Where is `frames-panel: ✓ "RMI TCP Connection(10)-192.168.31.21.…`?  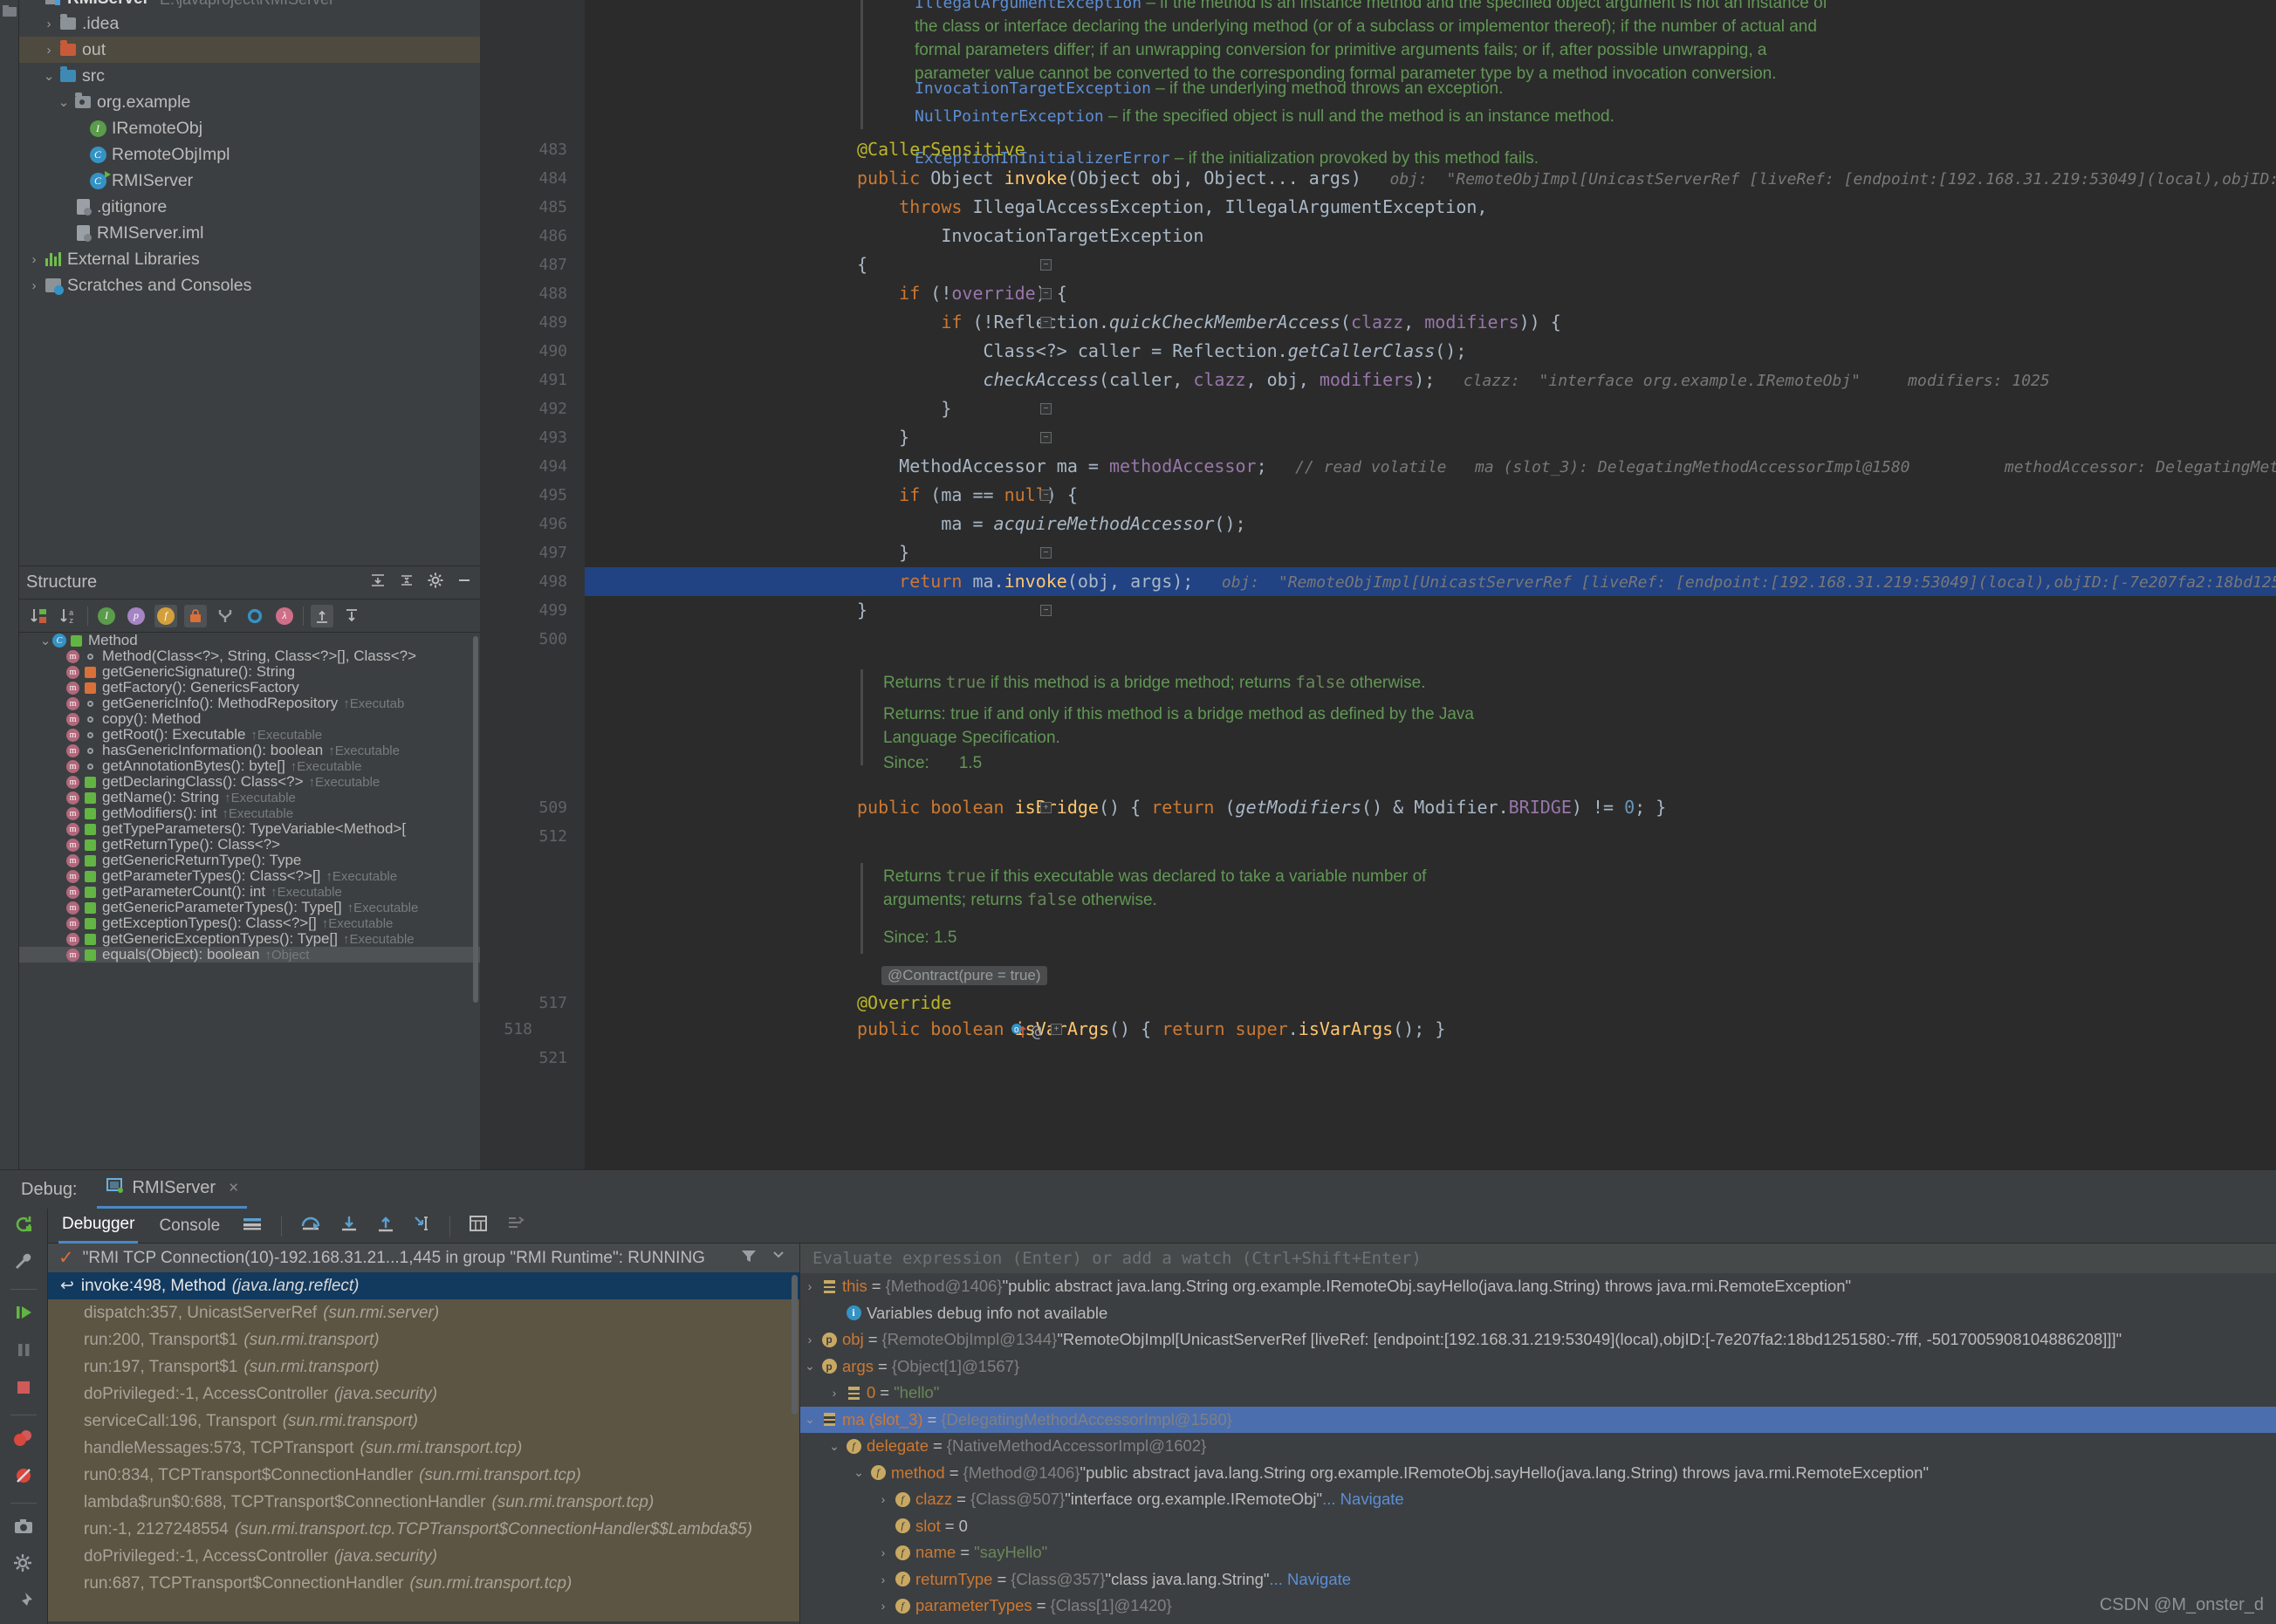 frames-panel: ✓ "RMI TCP Connection(10)-192.168.31.21.… is located at coordinates (424, 1434).